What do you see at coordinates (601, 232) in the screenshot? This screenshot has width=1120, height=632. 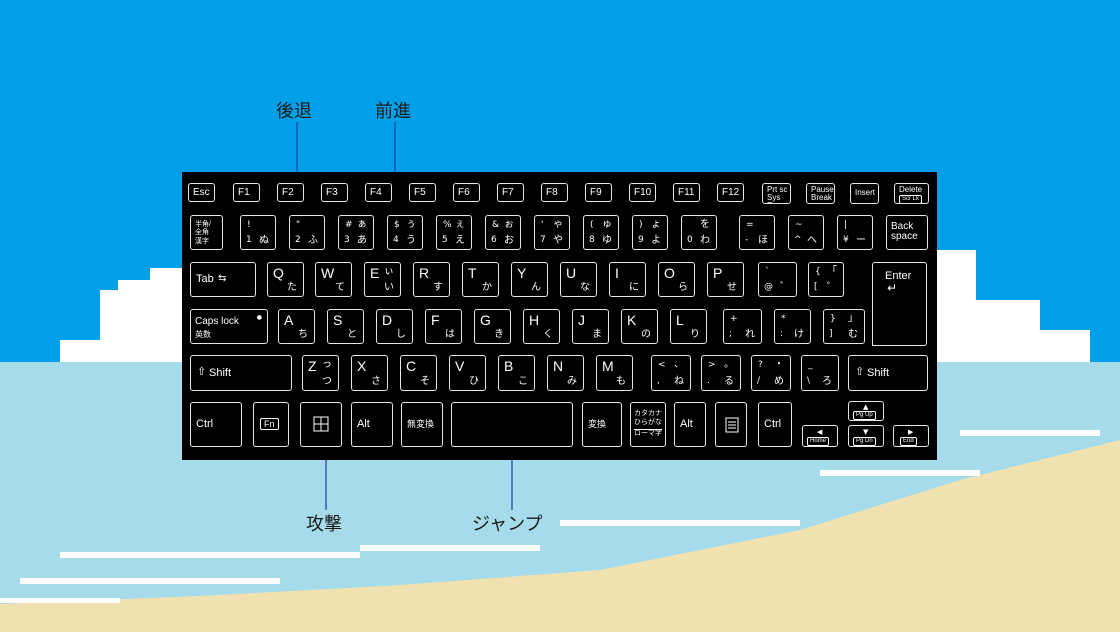 I see `key-8: (ゅ 8 ゆ` at bounding box center [601, 232].